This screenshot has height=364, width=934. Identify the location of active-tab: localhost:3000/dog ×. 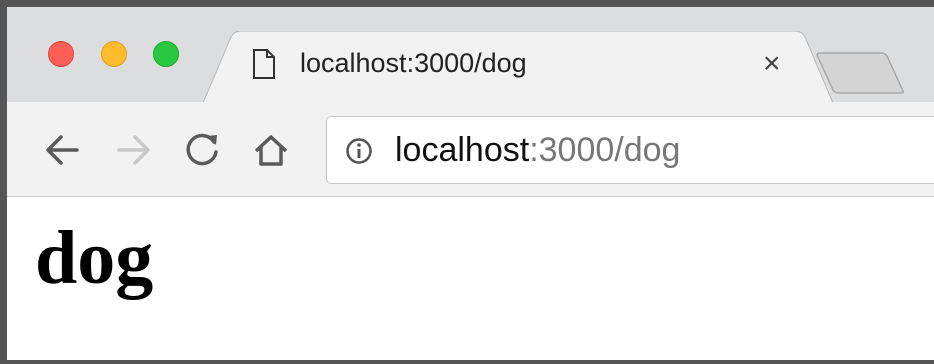
(518, 67).